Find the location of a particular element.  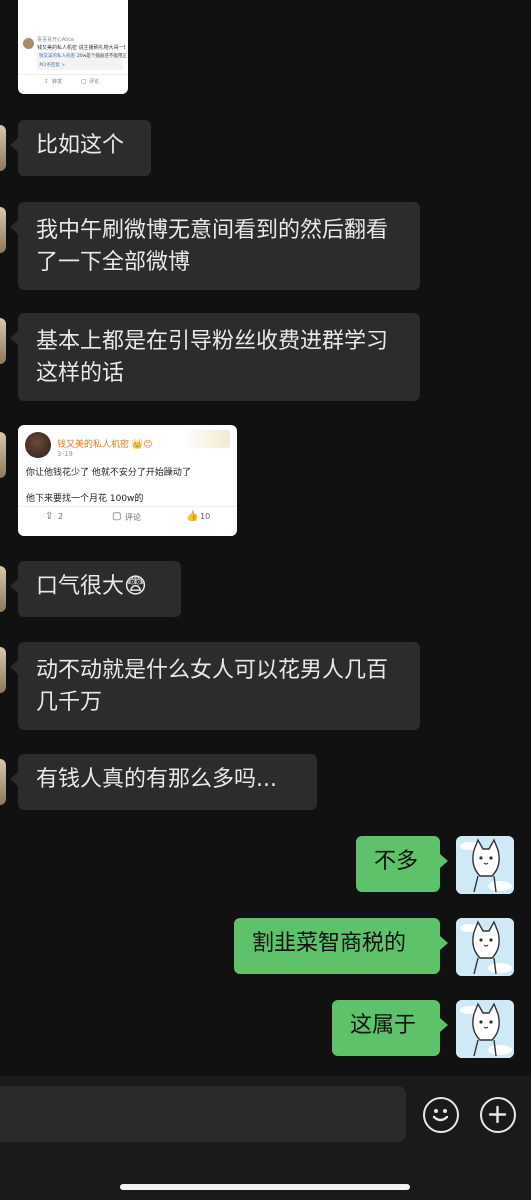

message-bubble: 动不动就是什么女人可以花男人几百几千万 is located at coordinates (215, 686).